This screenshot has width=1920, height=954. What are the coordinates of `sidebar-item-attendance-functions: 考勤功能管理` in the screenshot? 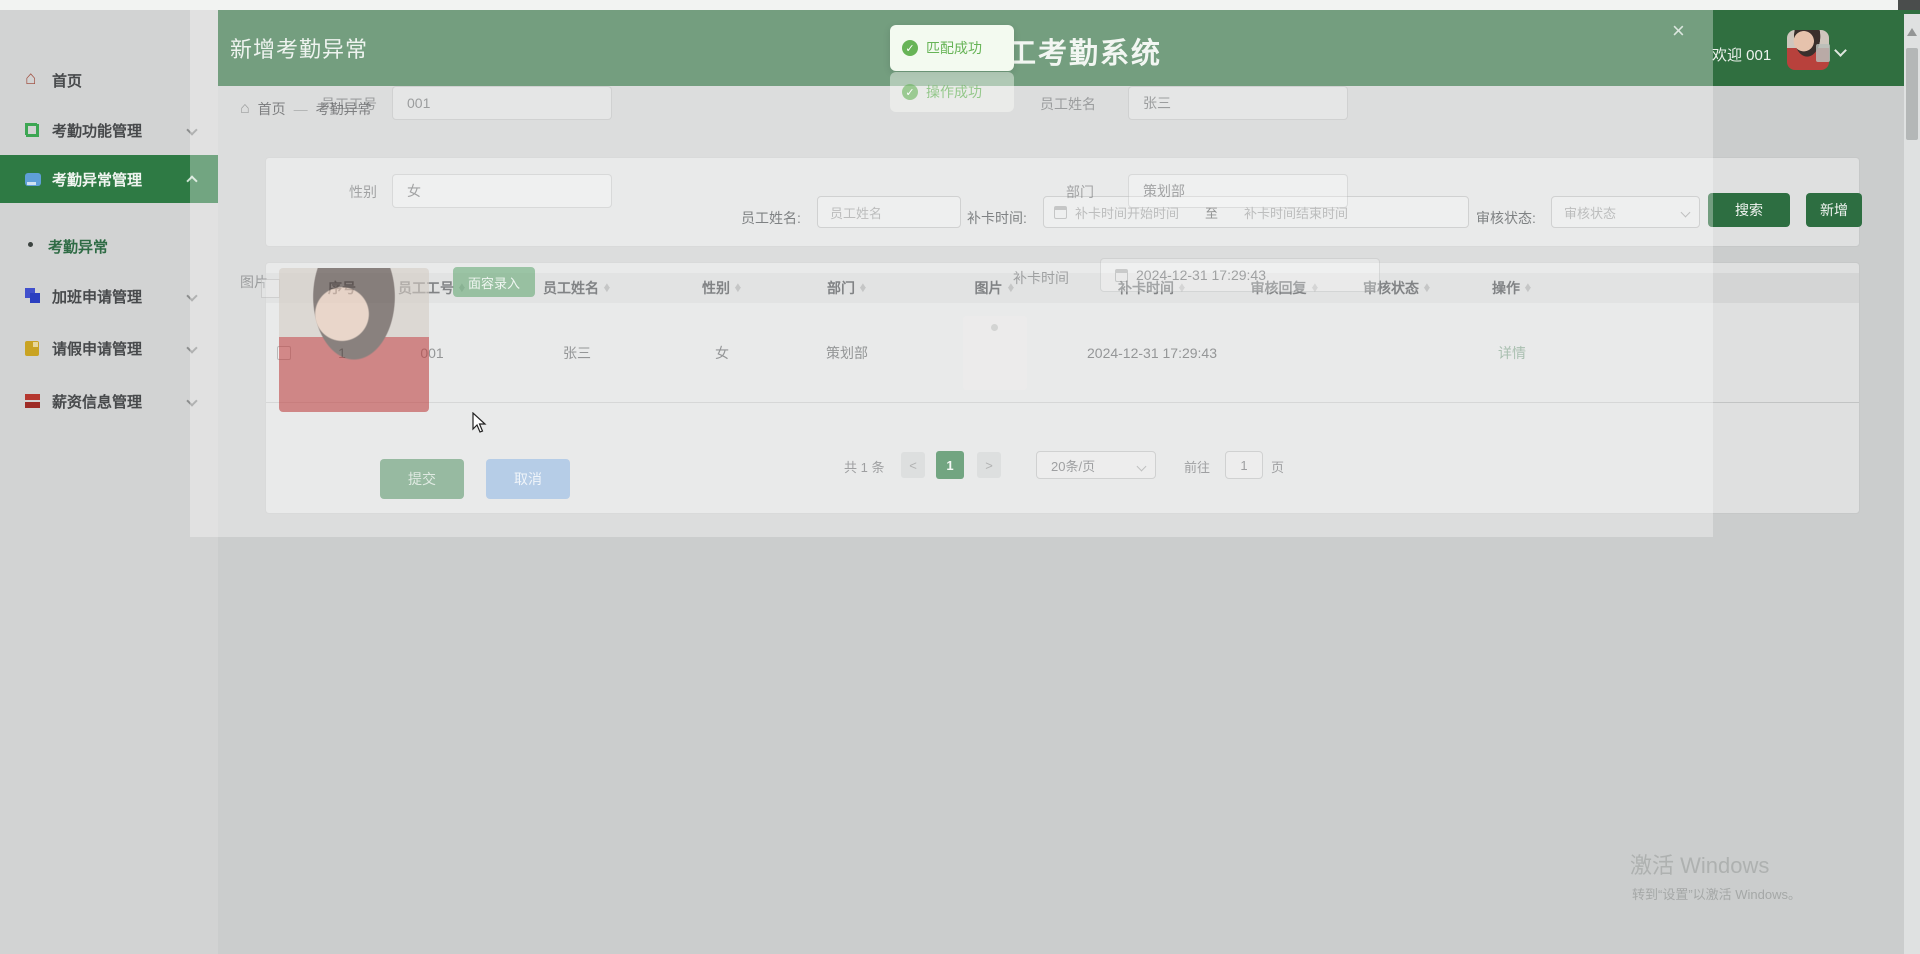 It's located at (109, 130).